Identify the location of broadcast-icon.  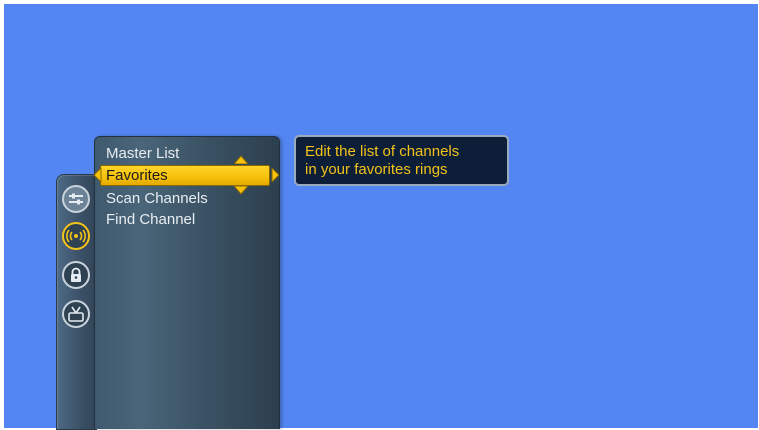
(76, 236).